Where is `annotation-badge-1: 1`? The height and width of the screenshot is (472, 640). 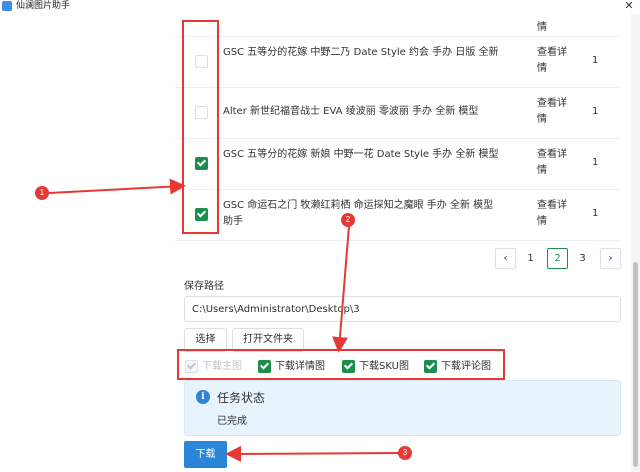
annotation-badge-1: 1 is located at coordinates (42, 193).